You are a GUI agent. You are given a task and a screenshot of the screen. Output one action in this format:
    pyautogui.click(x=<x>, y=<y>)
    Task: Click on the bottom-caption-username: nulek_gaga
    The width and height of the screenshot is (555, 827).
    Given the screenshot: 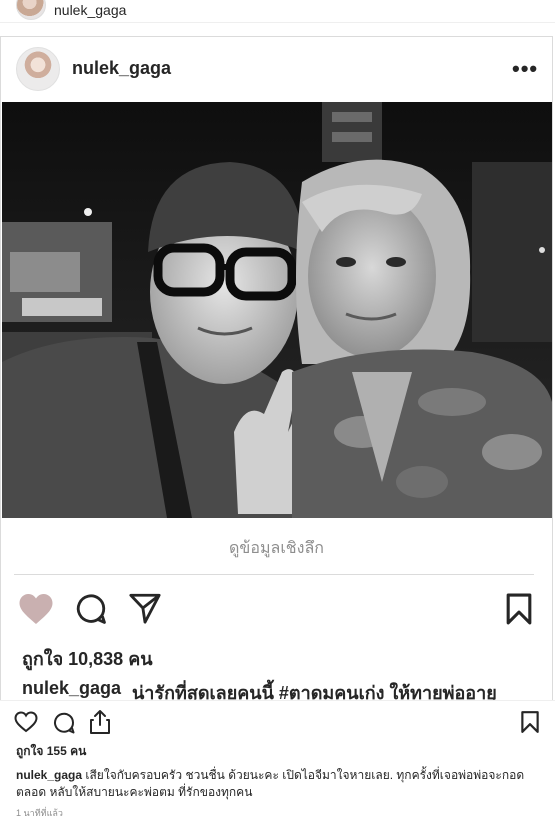 What is the action you would take?
    pyautogui.click(x=49, y=775)
    